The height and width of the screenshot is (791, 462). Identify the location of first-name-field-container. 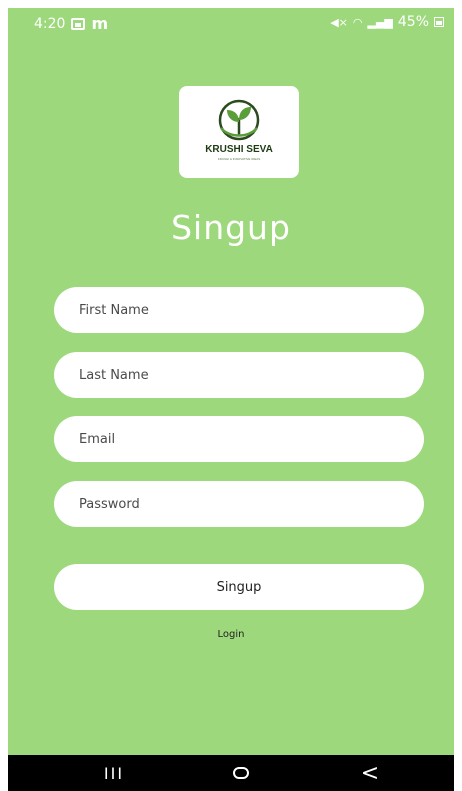
(239, 310).